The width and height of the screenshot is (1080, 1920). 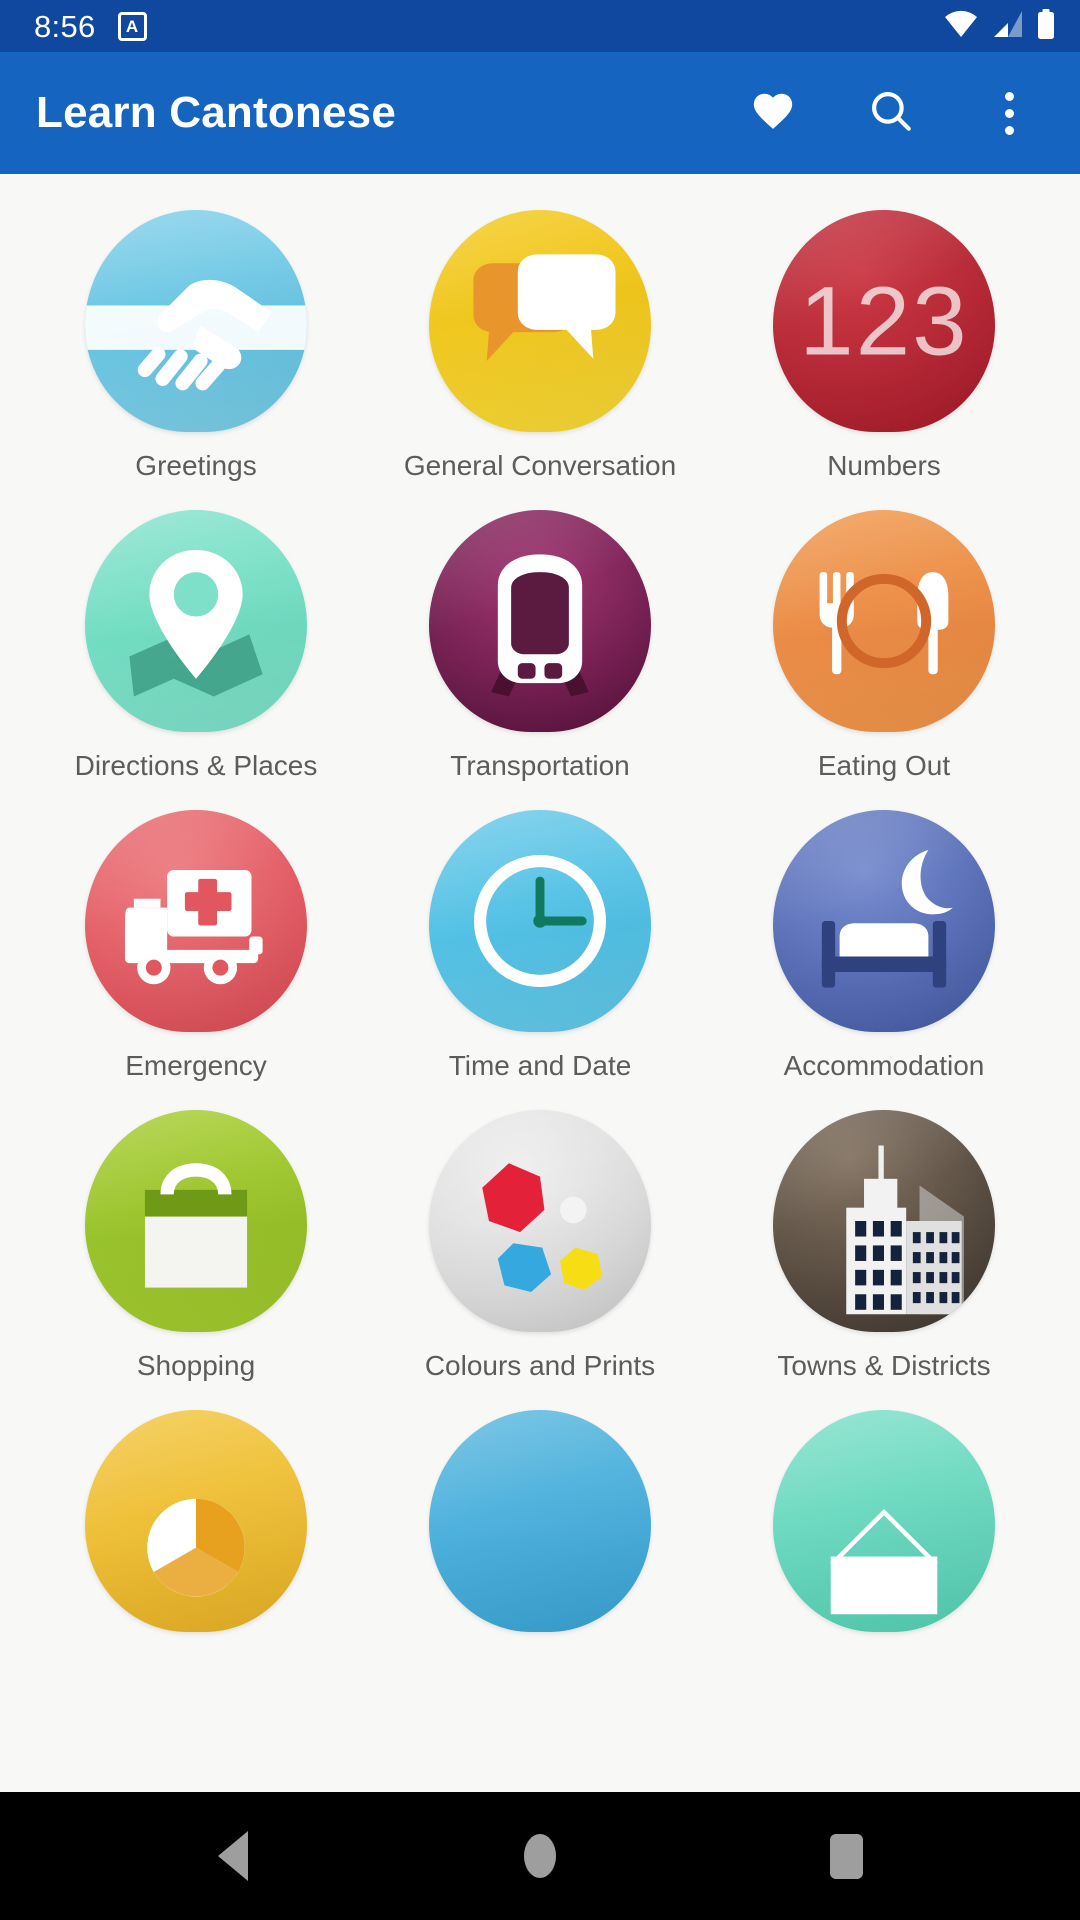 I want to click on category-item-time-and-date: Time and Date, so click(x=540, y=946).